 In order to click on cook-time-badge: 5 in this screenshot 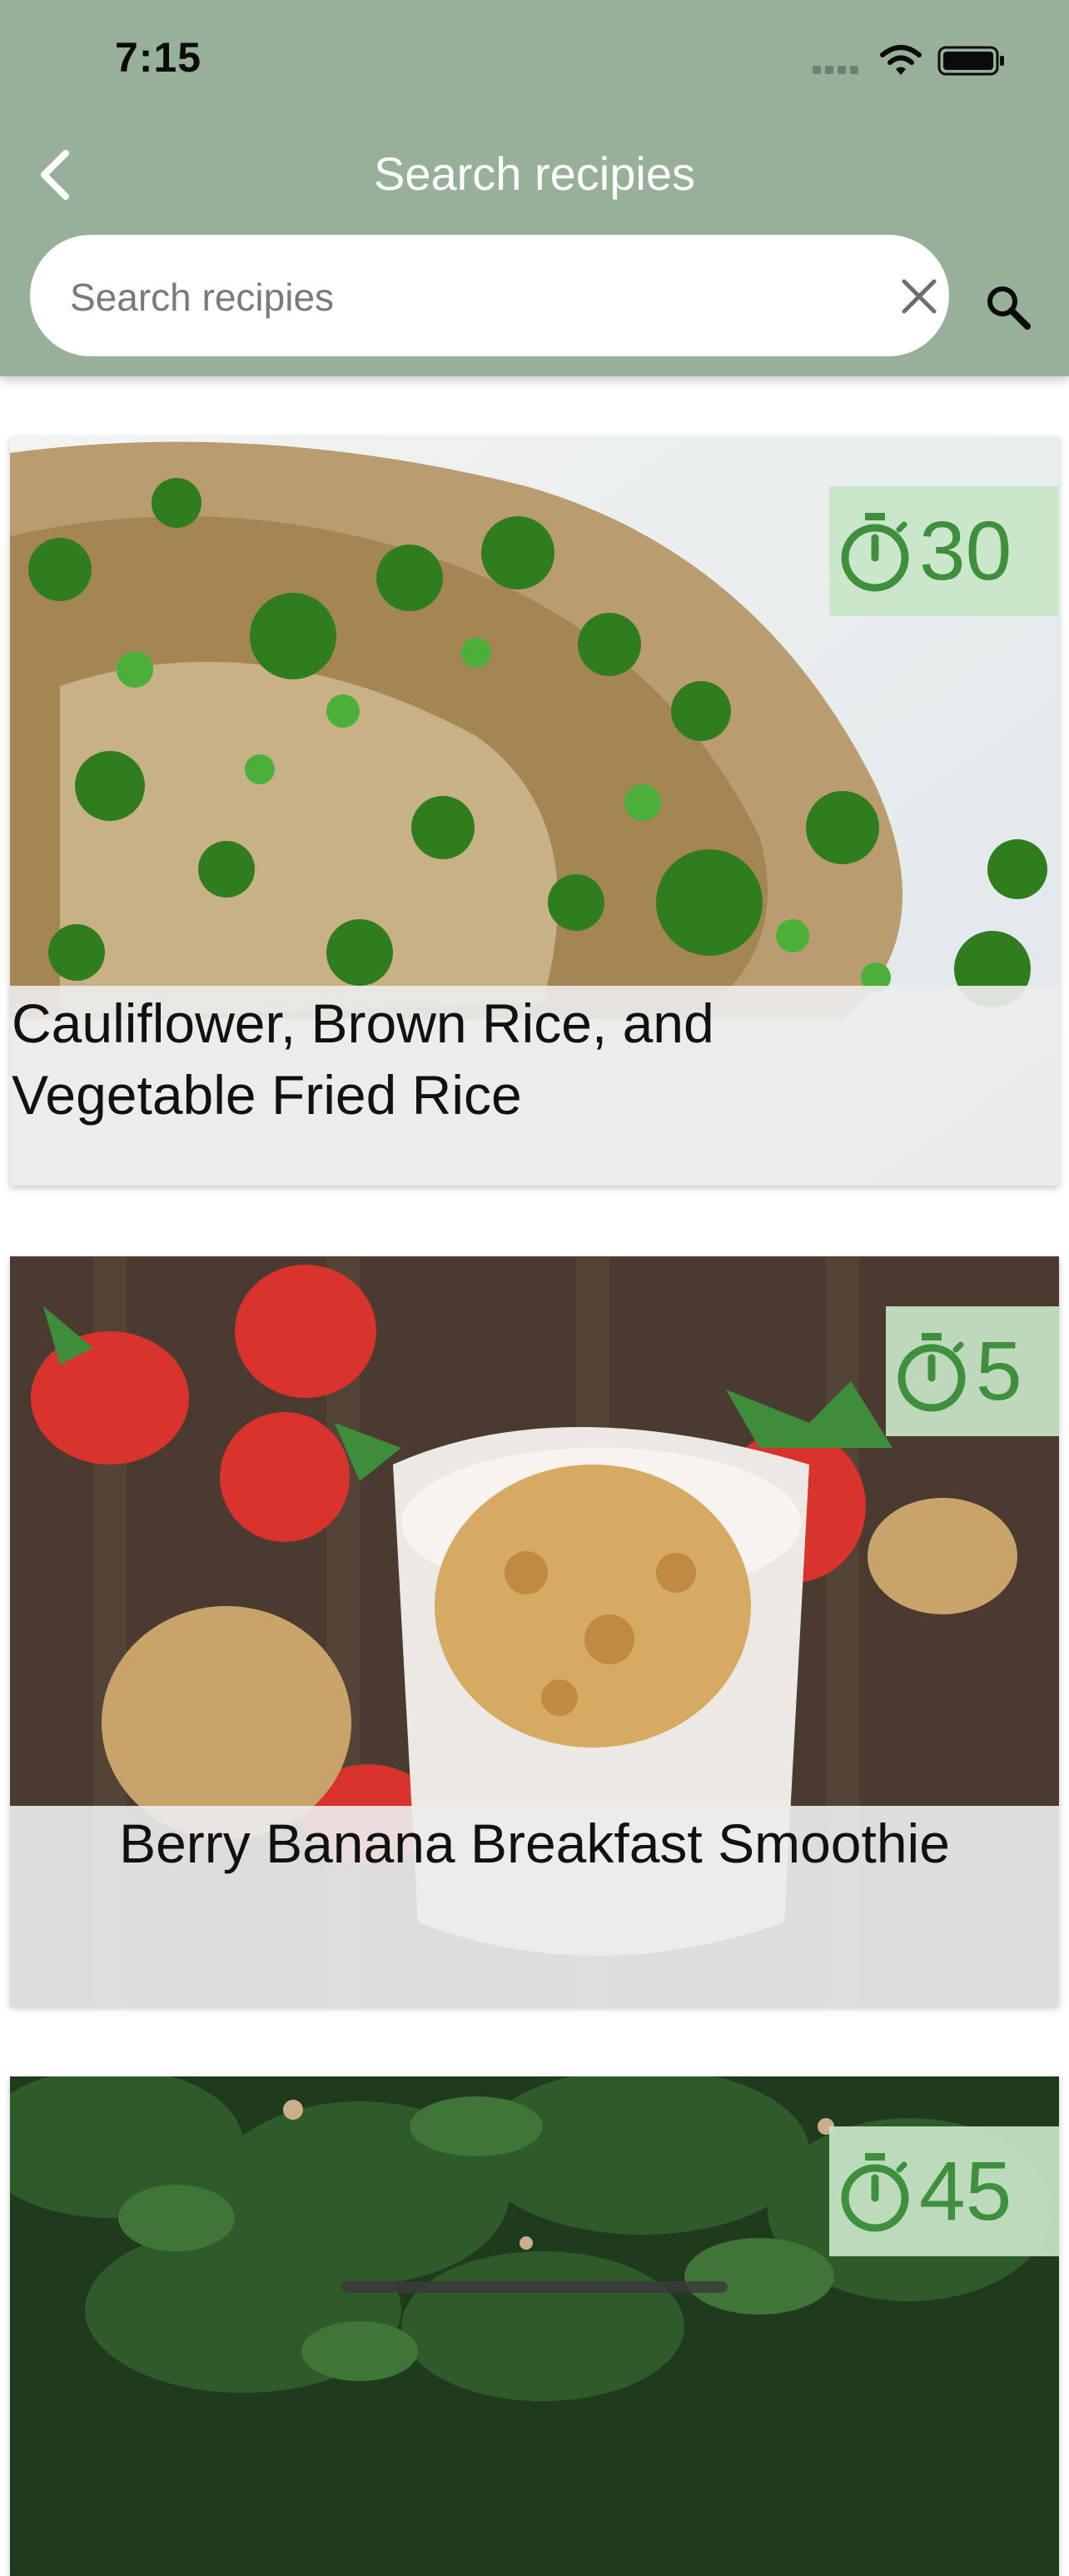, I will do `click(972, 1371)`.